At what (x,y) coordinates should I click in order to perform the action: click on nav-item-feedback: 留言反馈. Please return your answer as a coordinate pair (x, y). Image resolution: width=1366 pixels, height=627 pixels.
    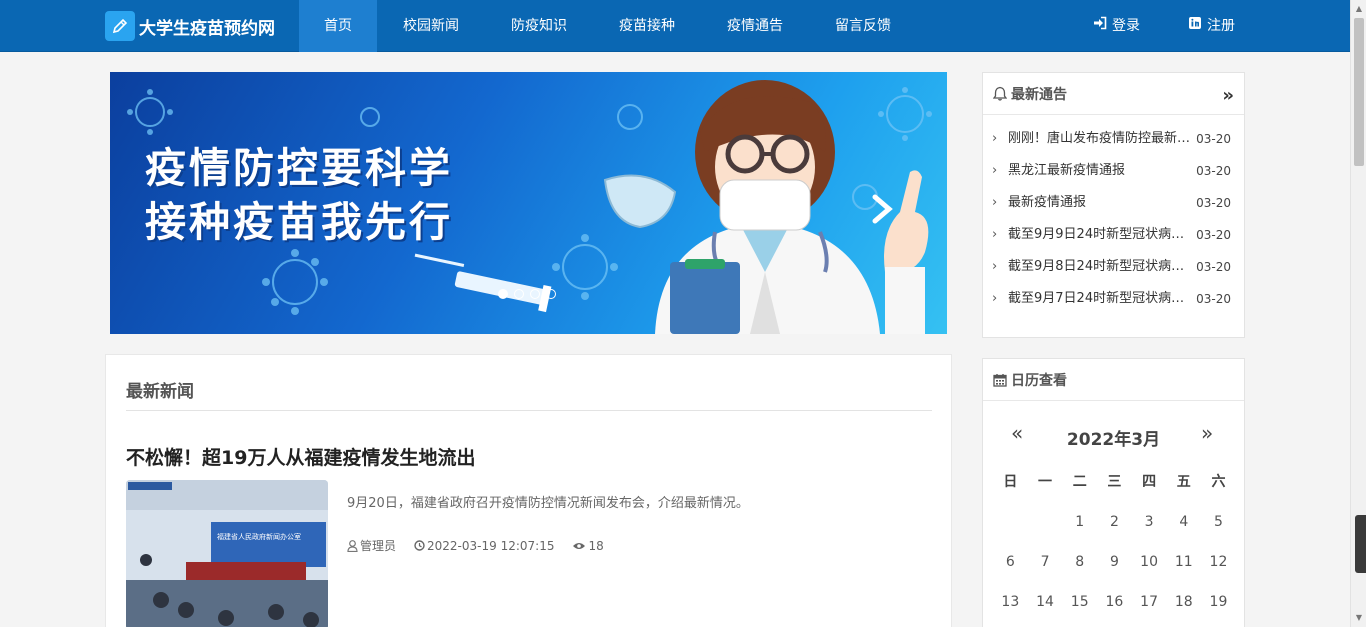
    Looking at the image, I should click on (863, 26).